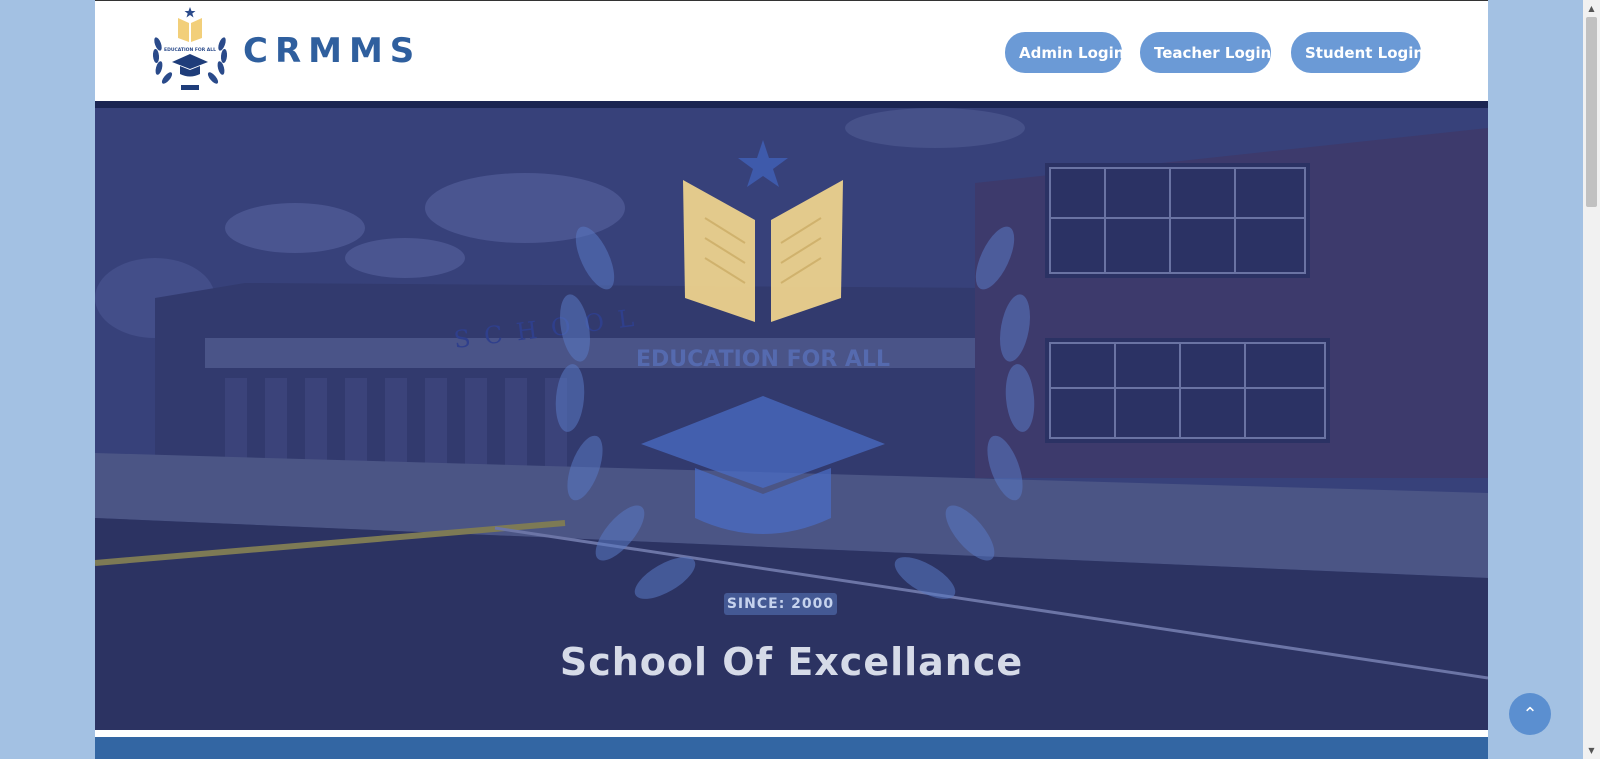 The image size is (1600, 759). What do you see at coordinates (1591, 379) in the screenshot?
I see `page-scrollbar: ▲ ▼` at bounding box center [1591, 379].